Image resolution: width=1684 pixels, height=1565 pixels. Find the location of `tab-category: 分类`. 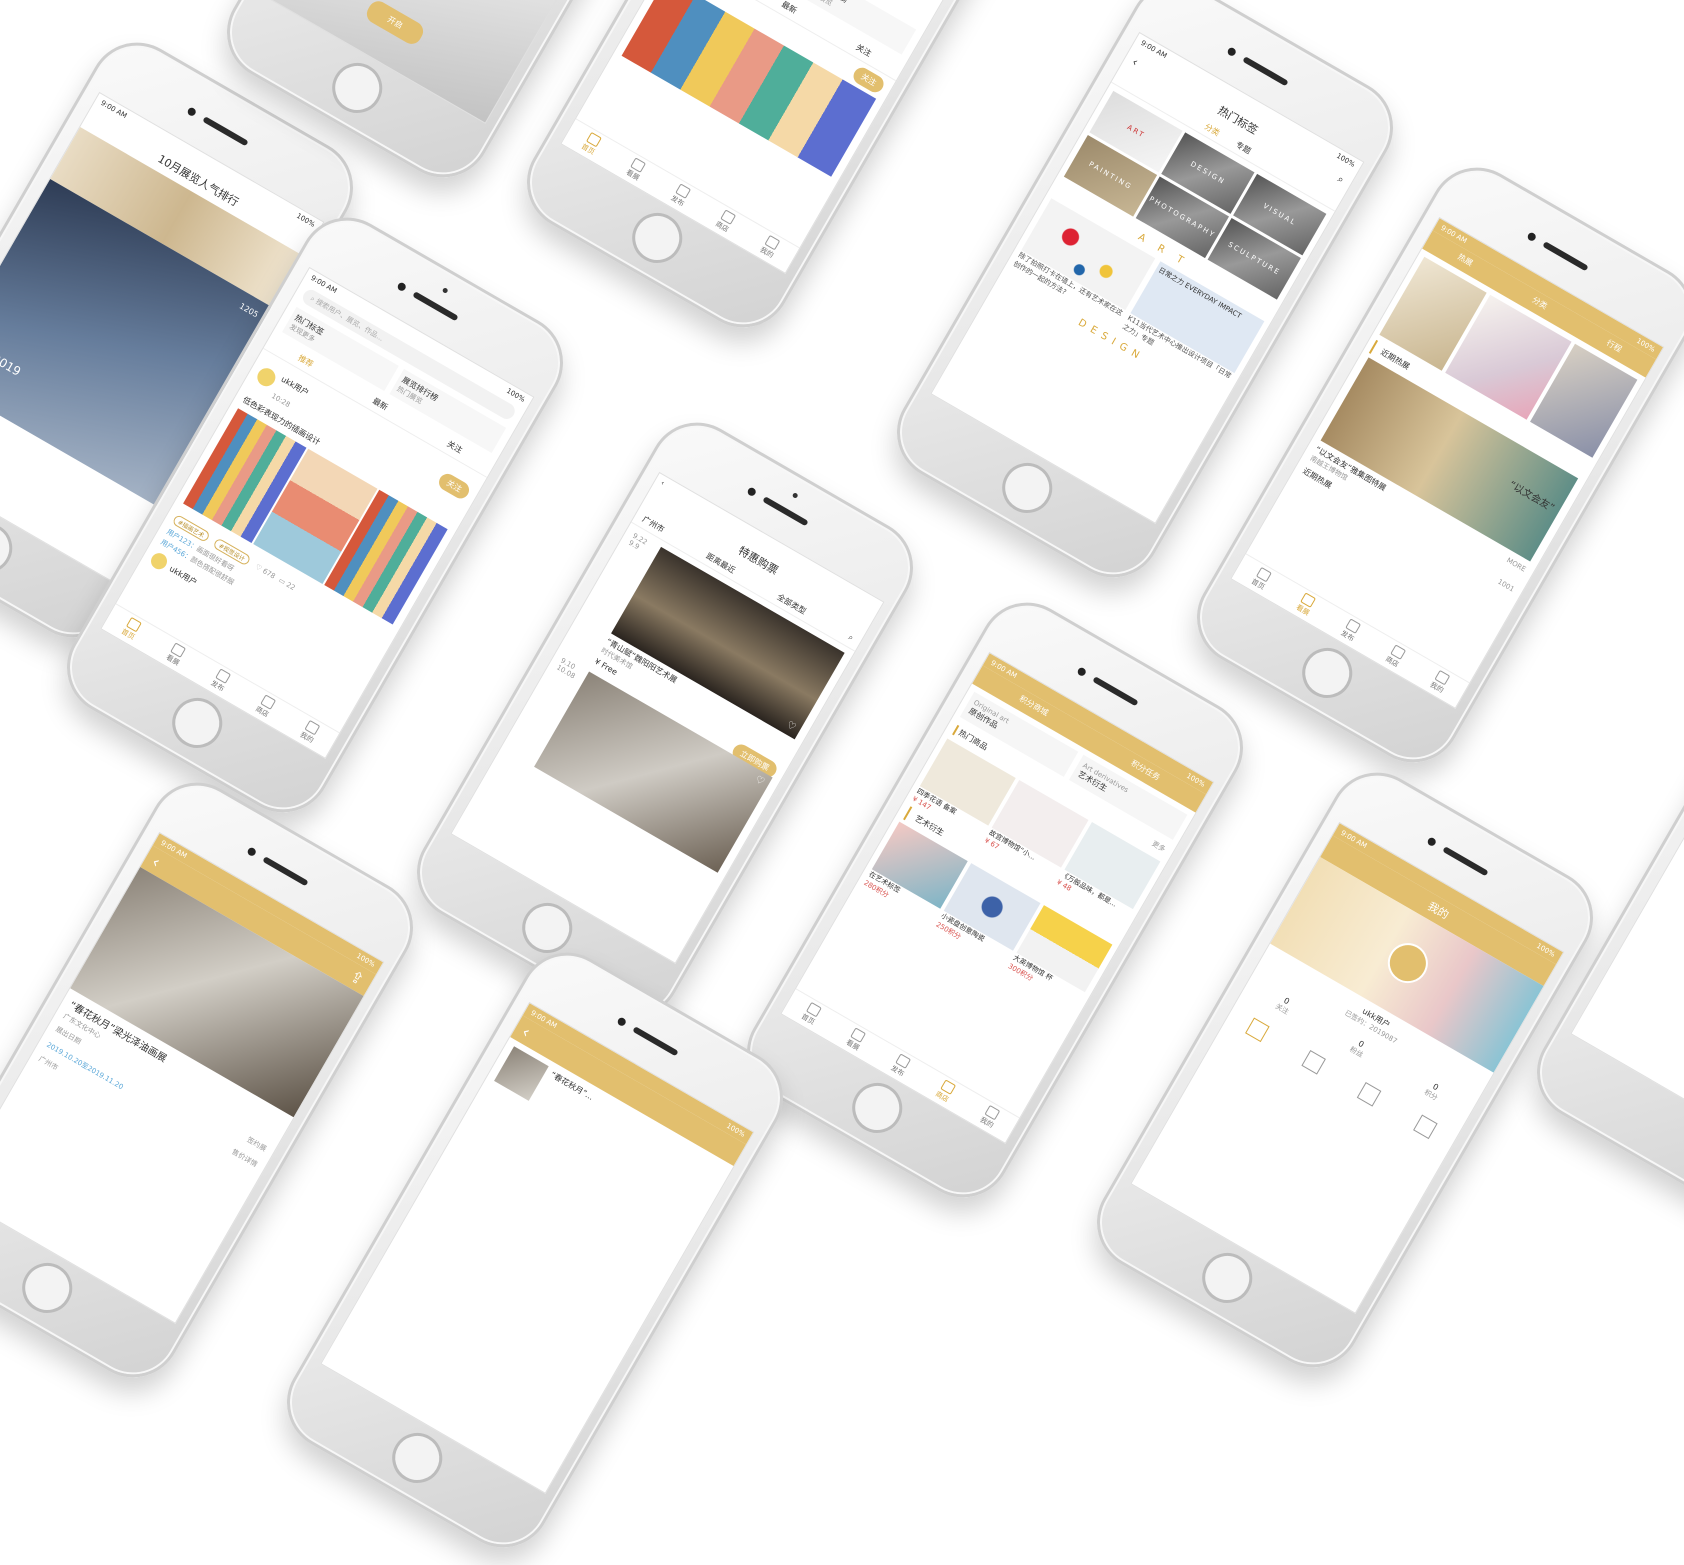

tab-category: 分类 is located at coordinates (1539, 303).